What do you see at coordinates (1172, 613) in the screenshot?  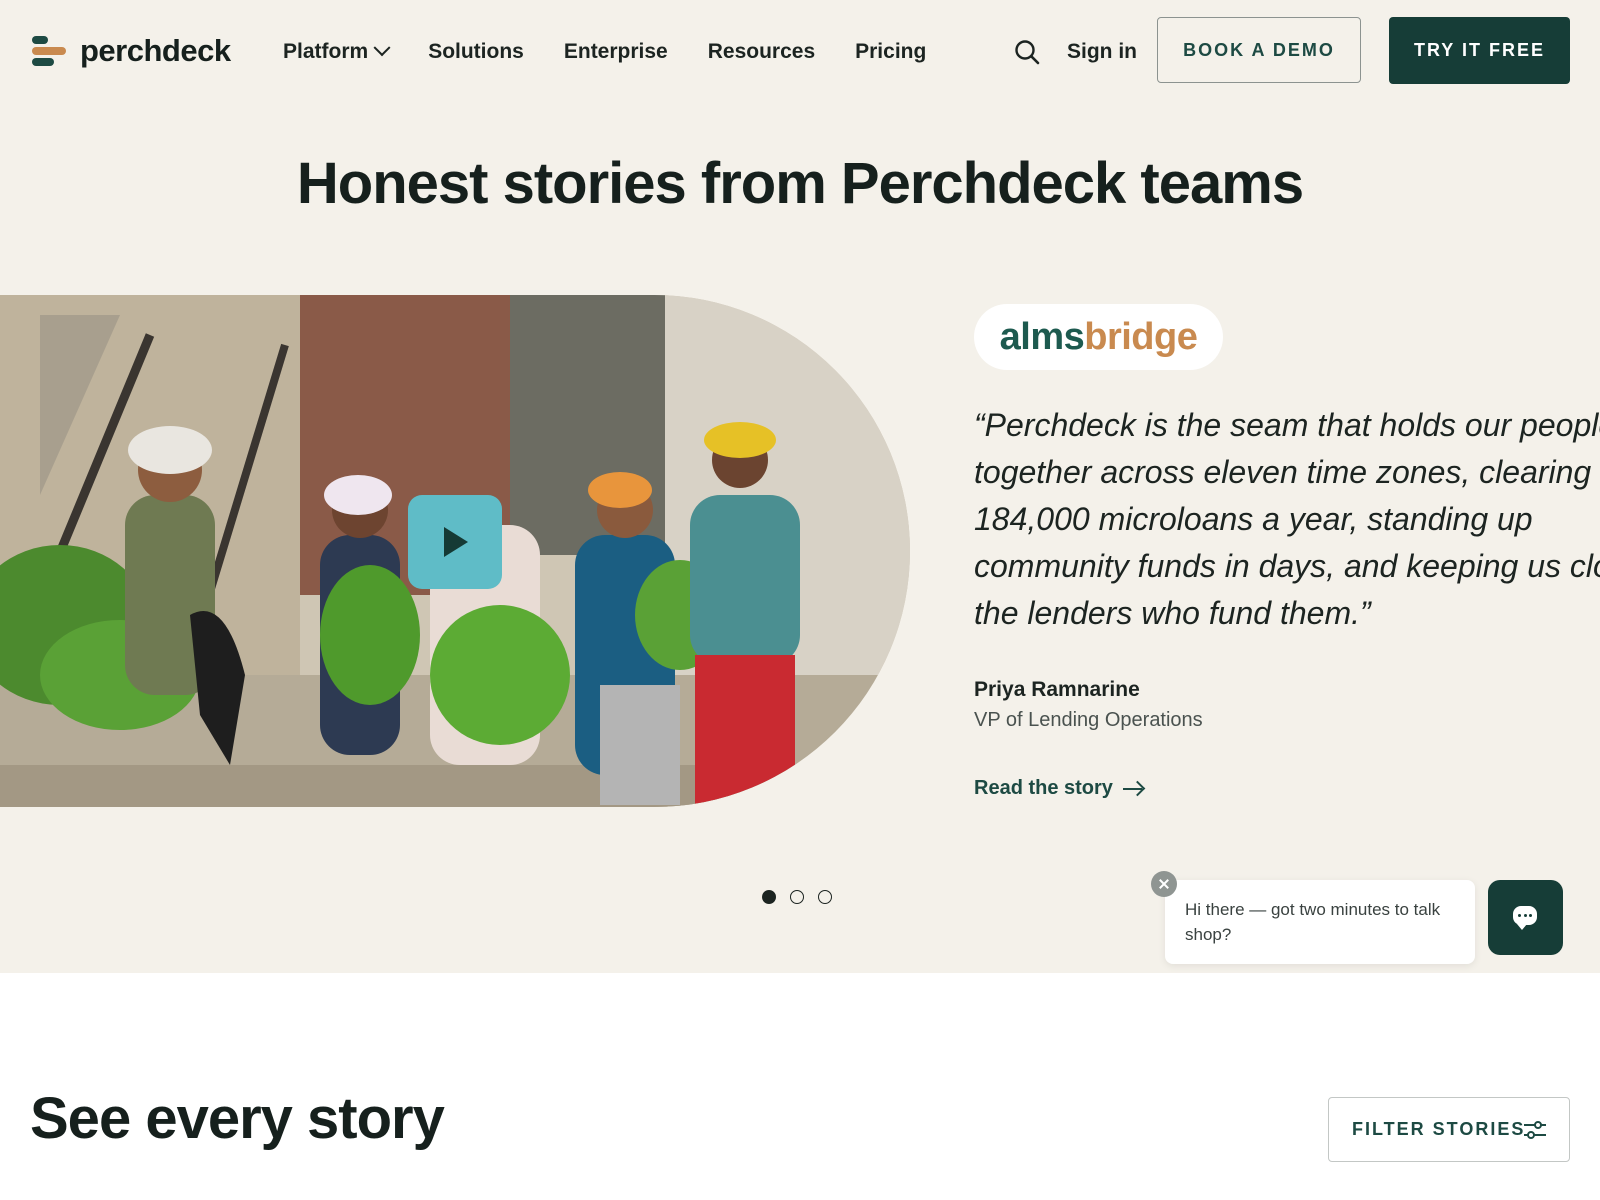 I see `quote-line: the lenders who fund them.”` at bounding box center [1172, 613].